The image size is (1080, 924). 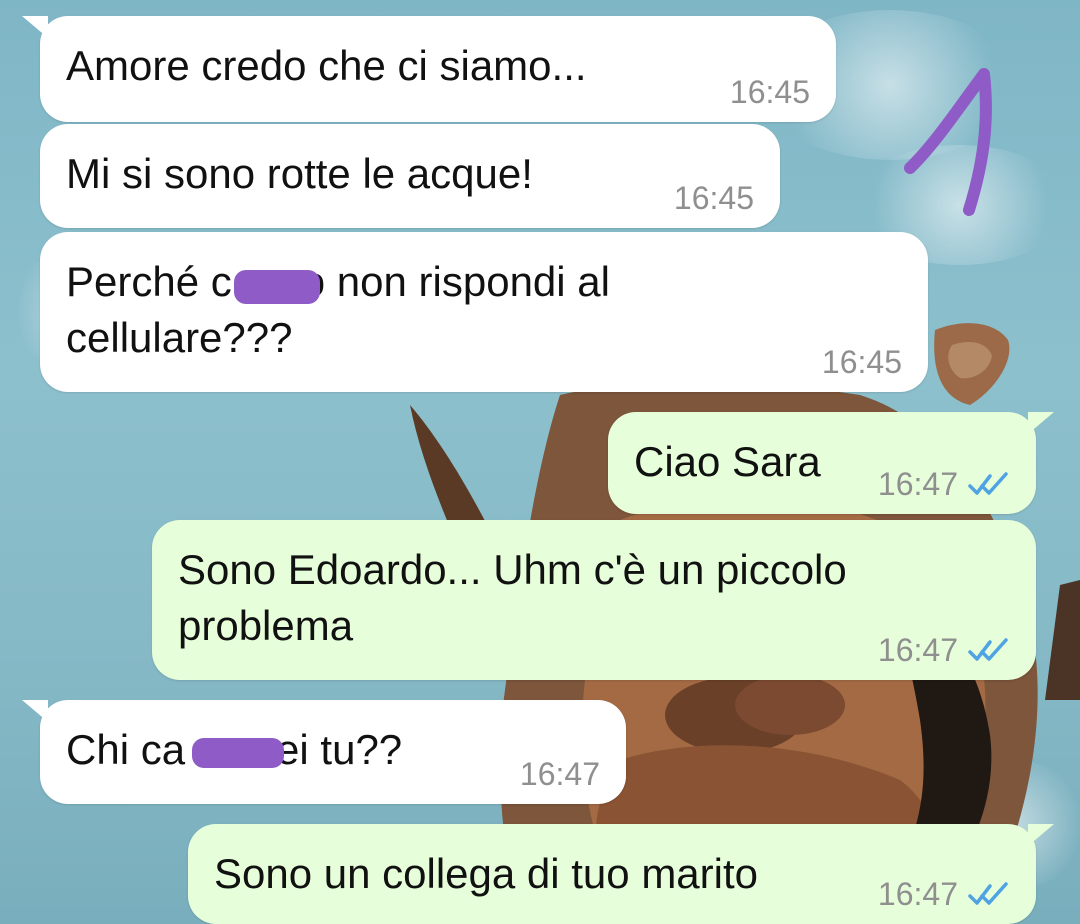 I want to click on outgoing-message: Ciao Sara 16:47, so click(x=831, y=463).